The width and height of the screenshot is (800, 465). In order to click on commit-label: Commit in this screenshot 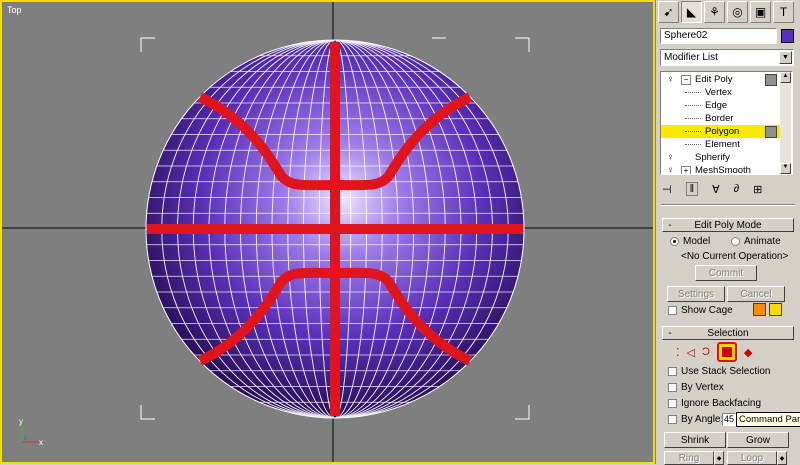, I will do `click(726, 273)`.